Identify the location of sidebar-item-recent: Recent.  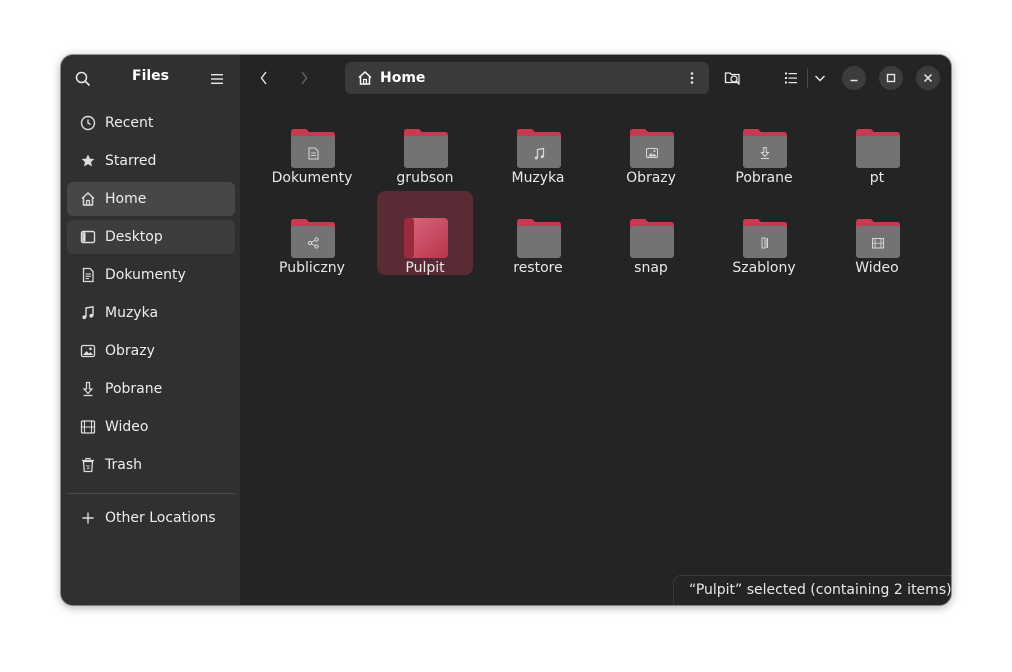
(151, 123).